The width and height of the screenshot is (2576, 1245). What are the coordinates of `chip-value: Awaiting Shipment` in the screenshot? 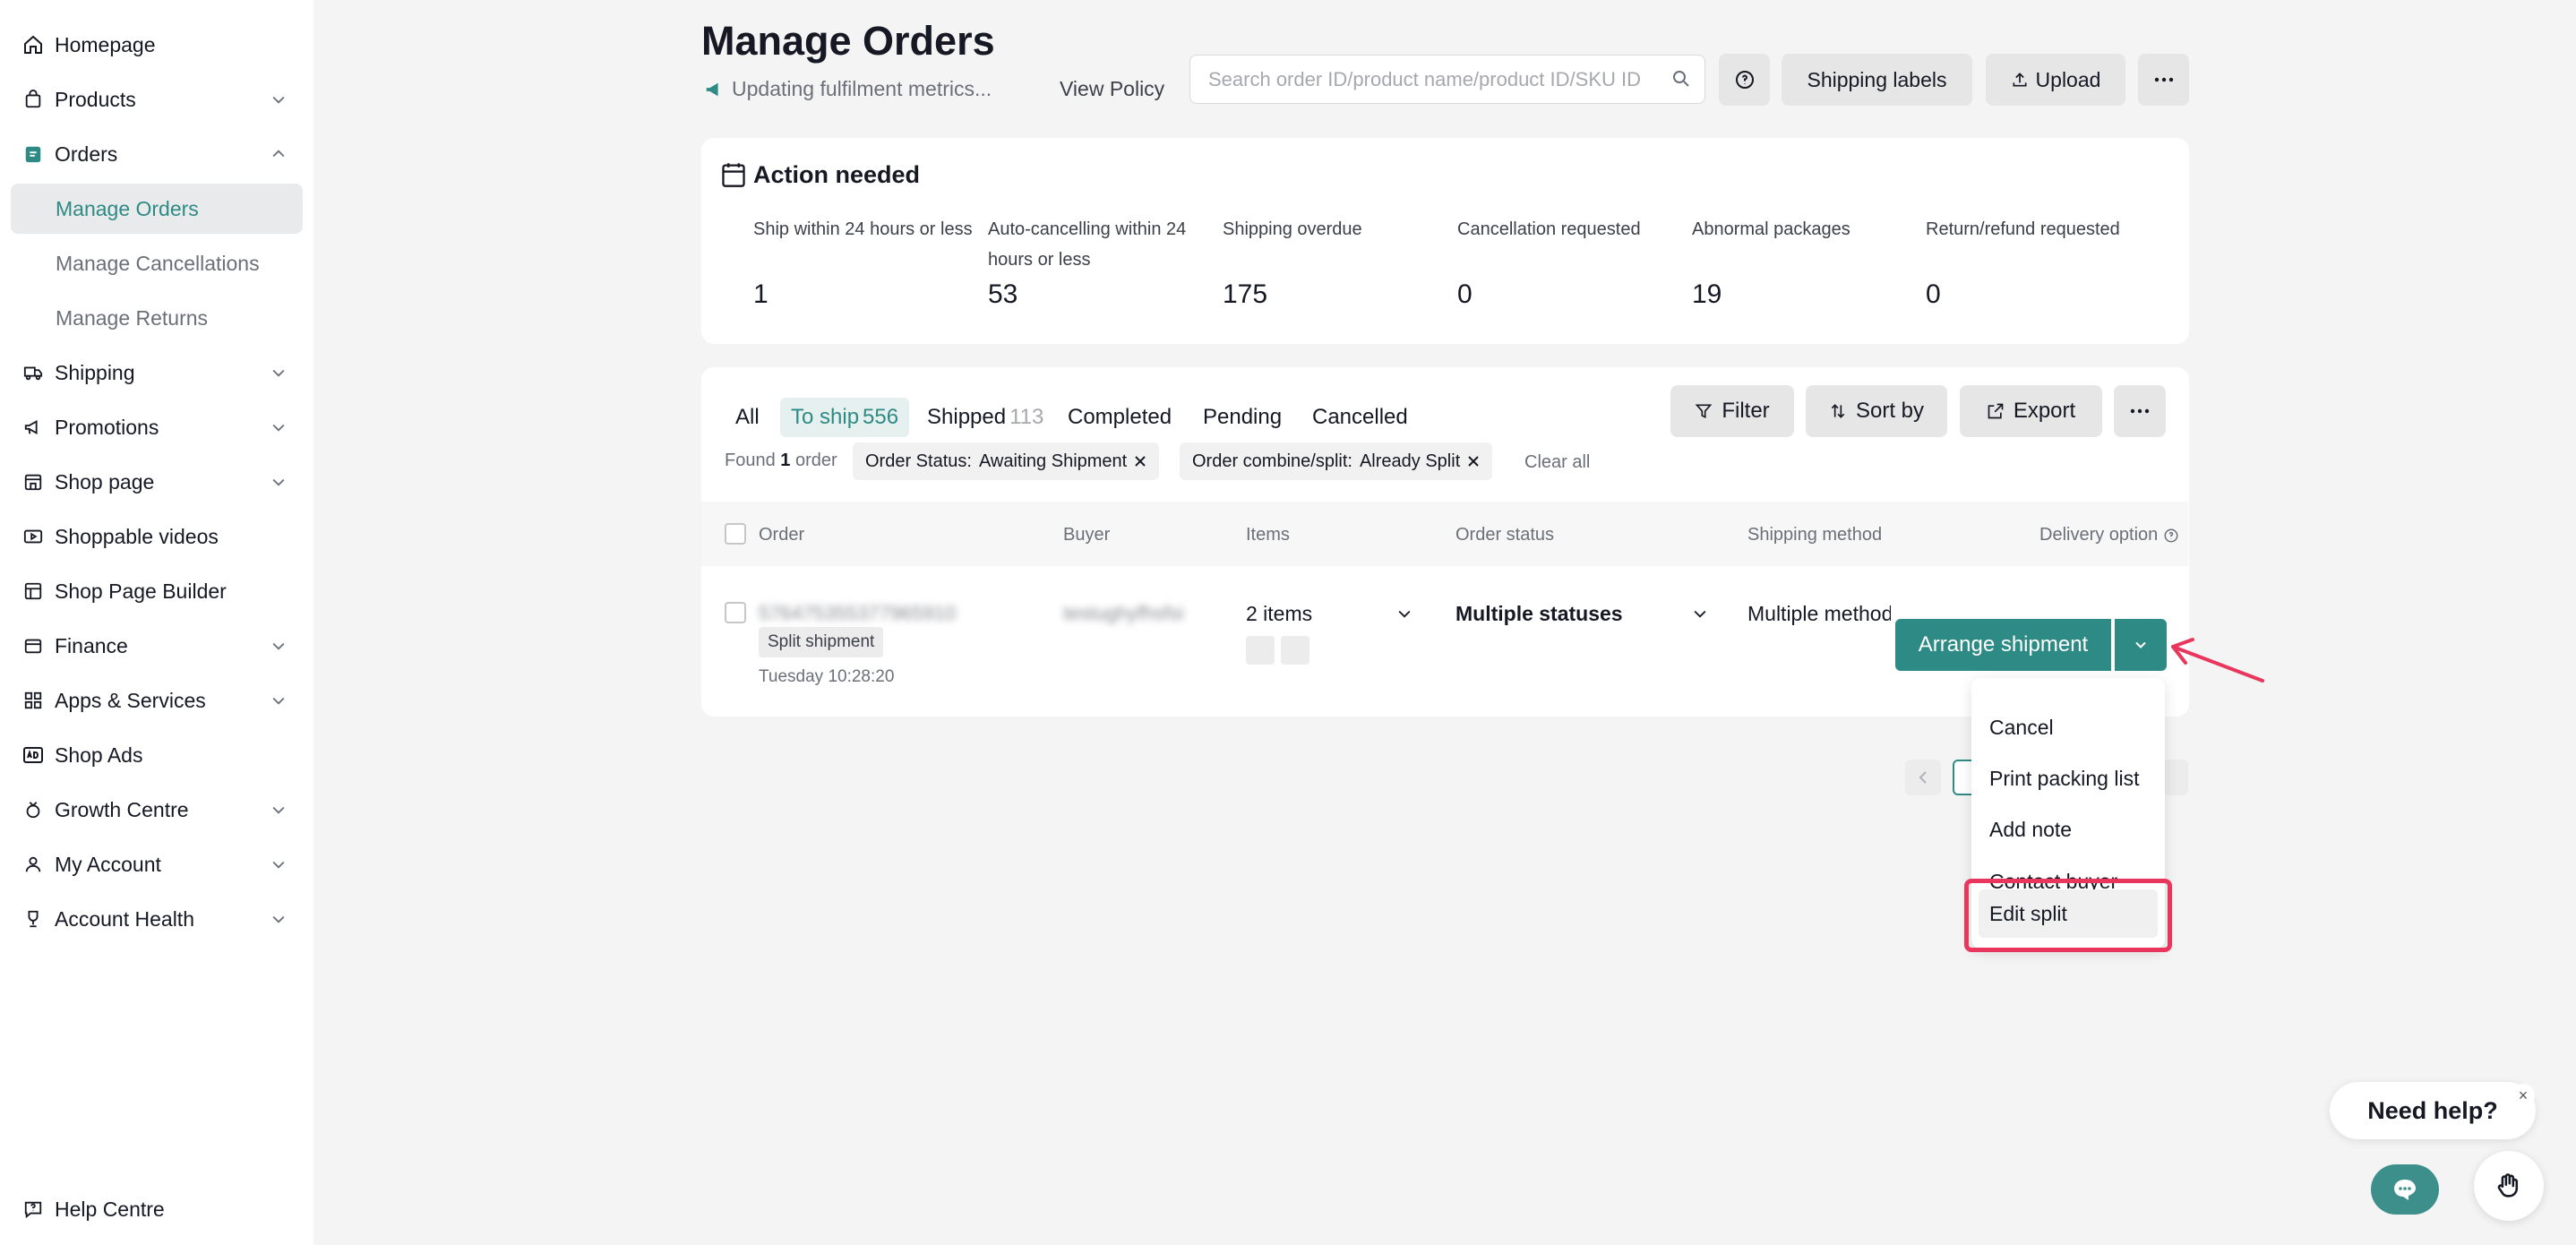 It's located at (1053, 461).